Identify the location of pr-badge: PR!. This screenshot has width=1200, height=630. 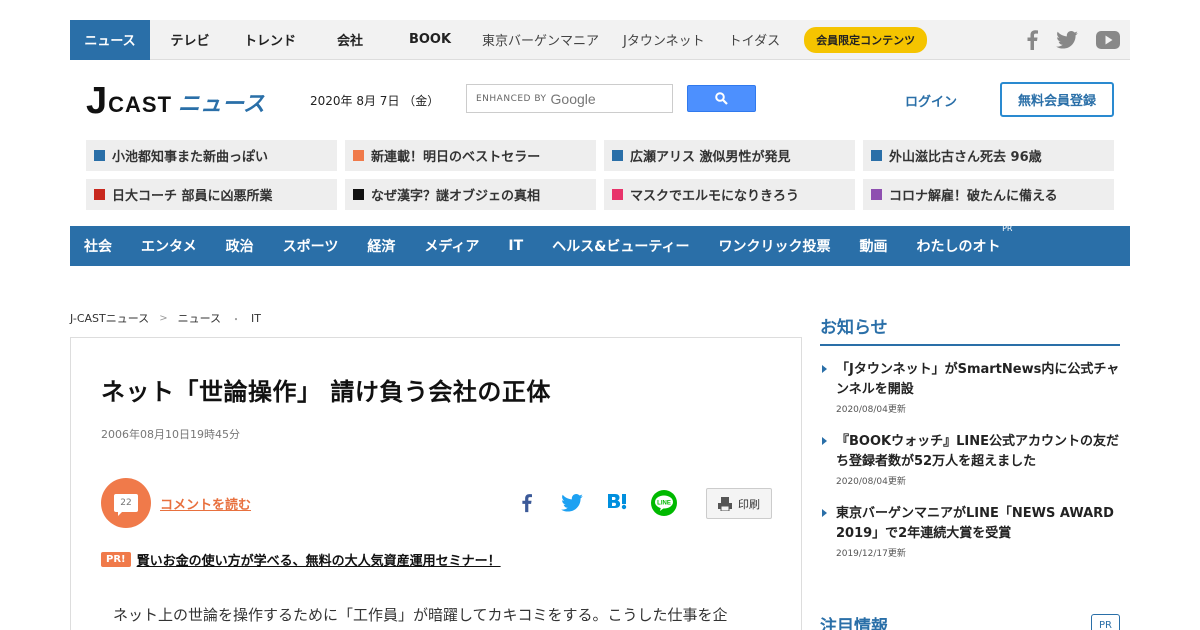
(116, 559).